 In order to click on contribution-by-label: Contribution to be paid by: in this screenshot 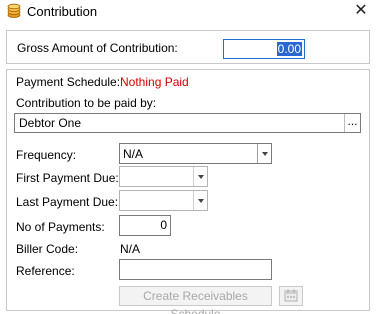, I will do `click(86, 103)`.